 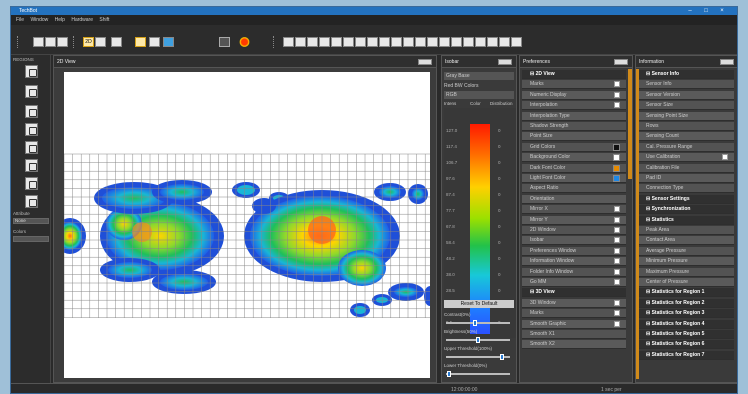 I want to click on toolbar-tool-18-icon, so click(x=492, y=42).